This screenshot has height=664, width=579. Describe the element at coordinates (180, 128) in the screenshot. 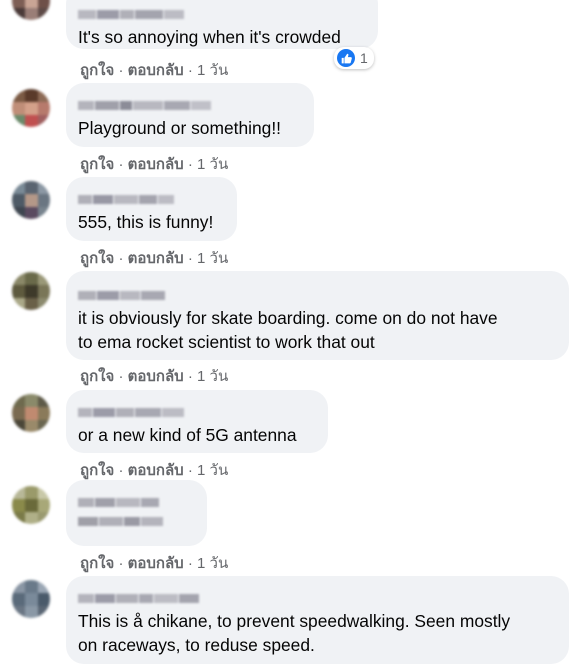

I see `comment-text: Playground or something!!` at that location.